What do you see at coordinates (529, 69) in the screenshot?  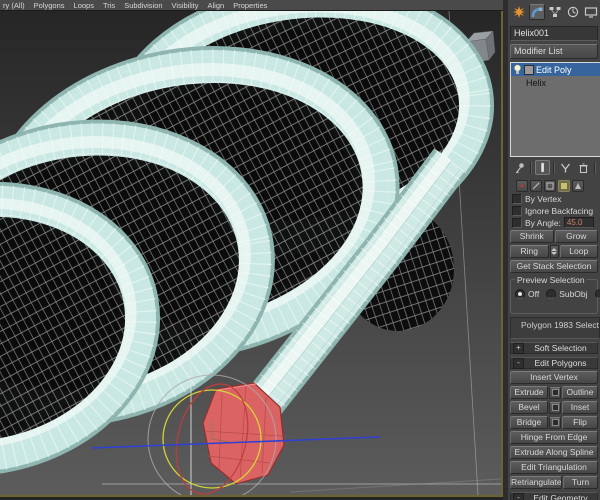 I see `modifier-icon` at bounding box center [529, 69].